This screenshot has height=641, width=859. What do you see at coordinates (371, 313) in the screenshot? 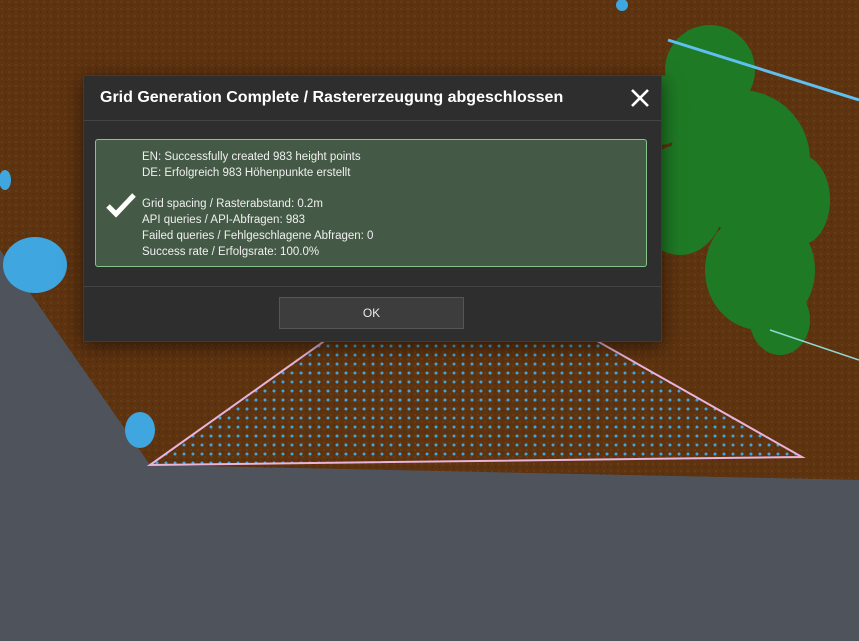
I see `ok-button: OK` at bounding box center [371, 313].